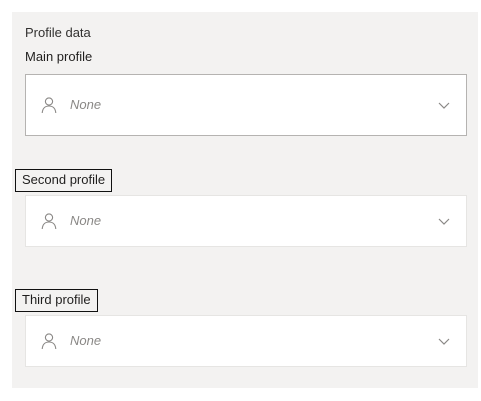 The height and width of the screenshot is (401, 481). Describe the element at coordinates (58, 32) in the screenshot. I see `section-title: Profile data` at that location.